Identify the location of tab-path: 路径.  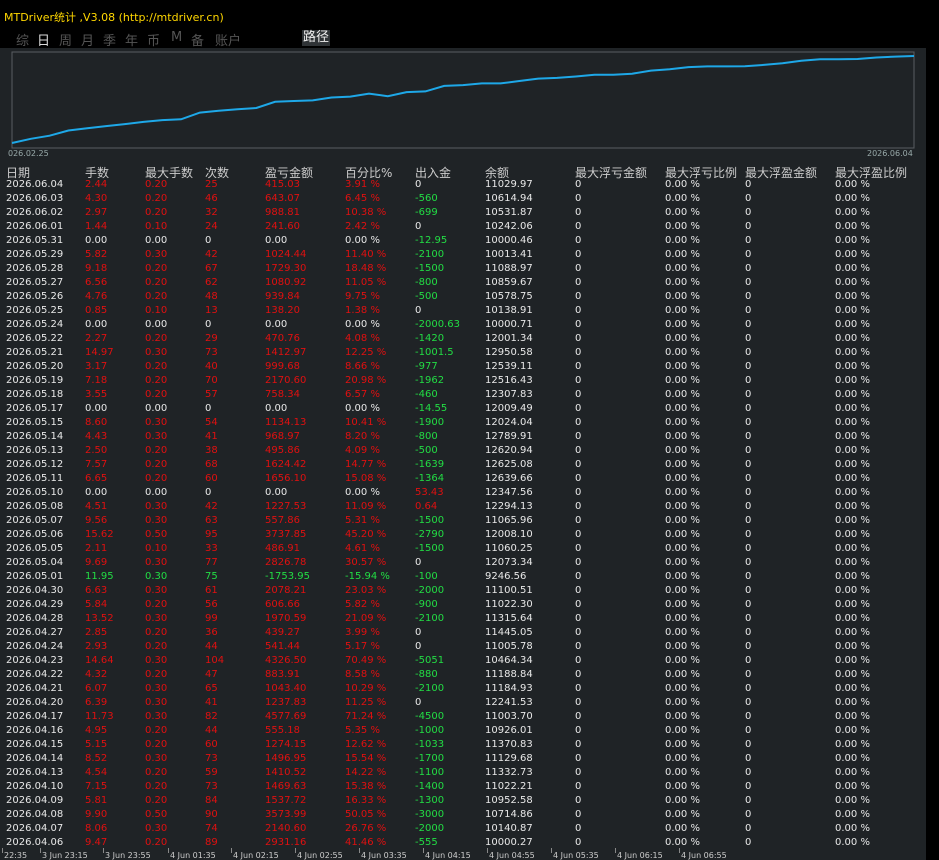
(316, 38).